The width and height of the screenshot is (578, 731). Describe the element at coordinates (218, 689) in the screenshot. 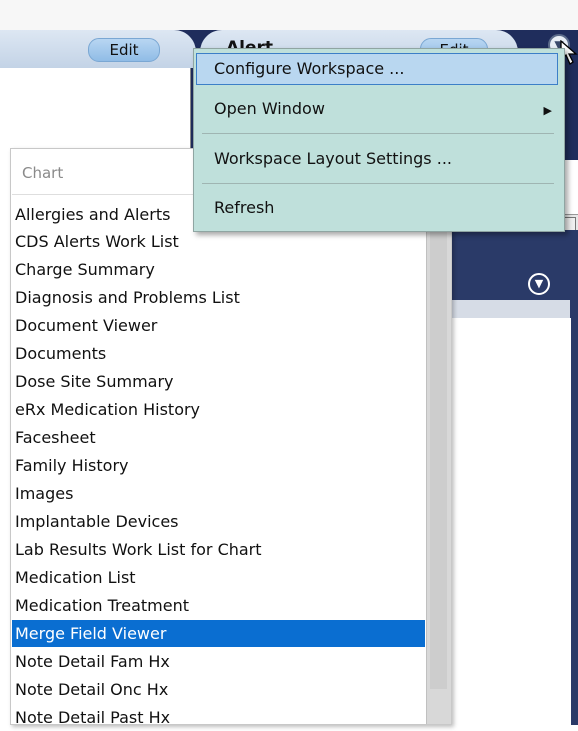

I see `list-item: Note Detail Onc Hx` at that location.